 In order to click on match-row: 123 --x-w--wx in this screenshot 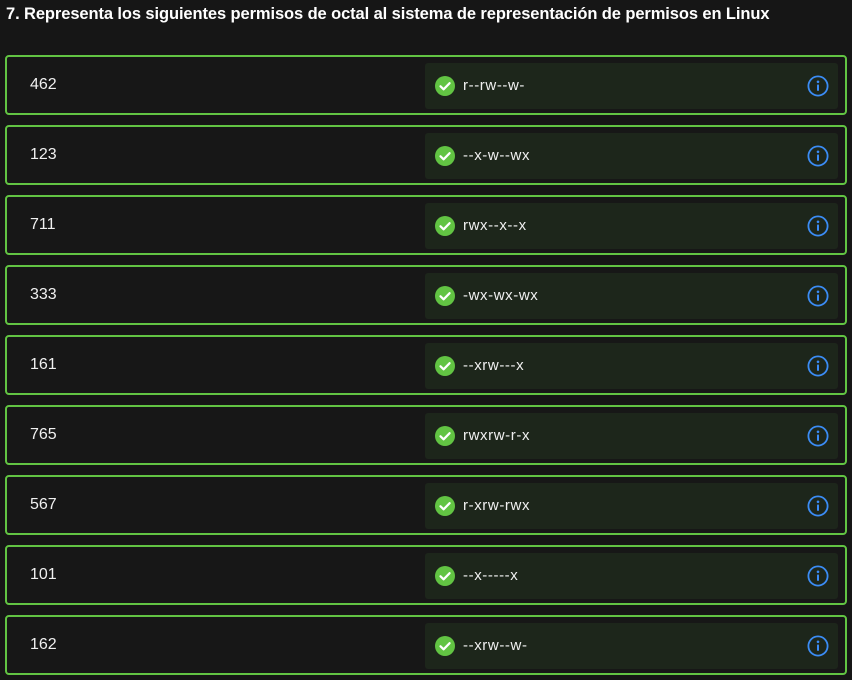, I will do `click(426, 155)`.